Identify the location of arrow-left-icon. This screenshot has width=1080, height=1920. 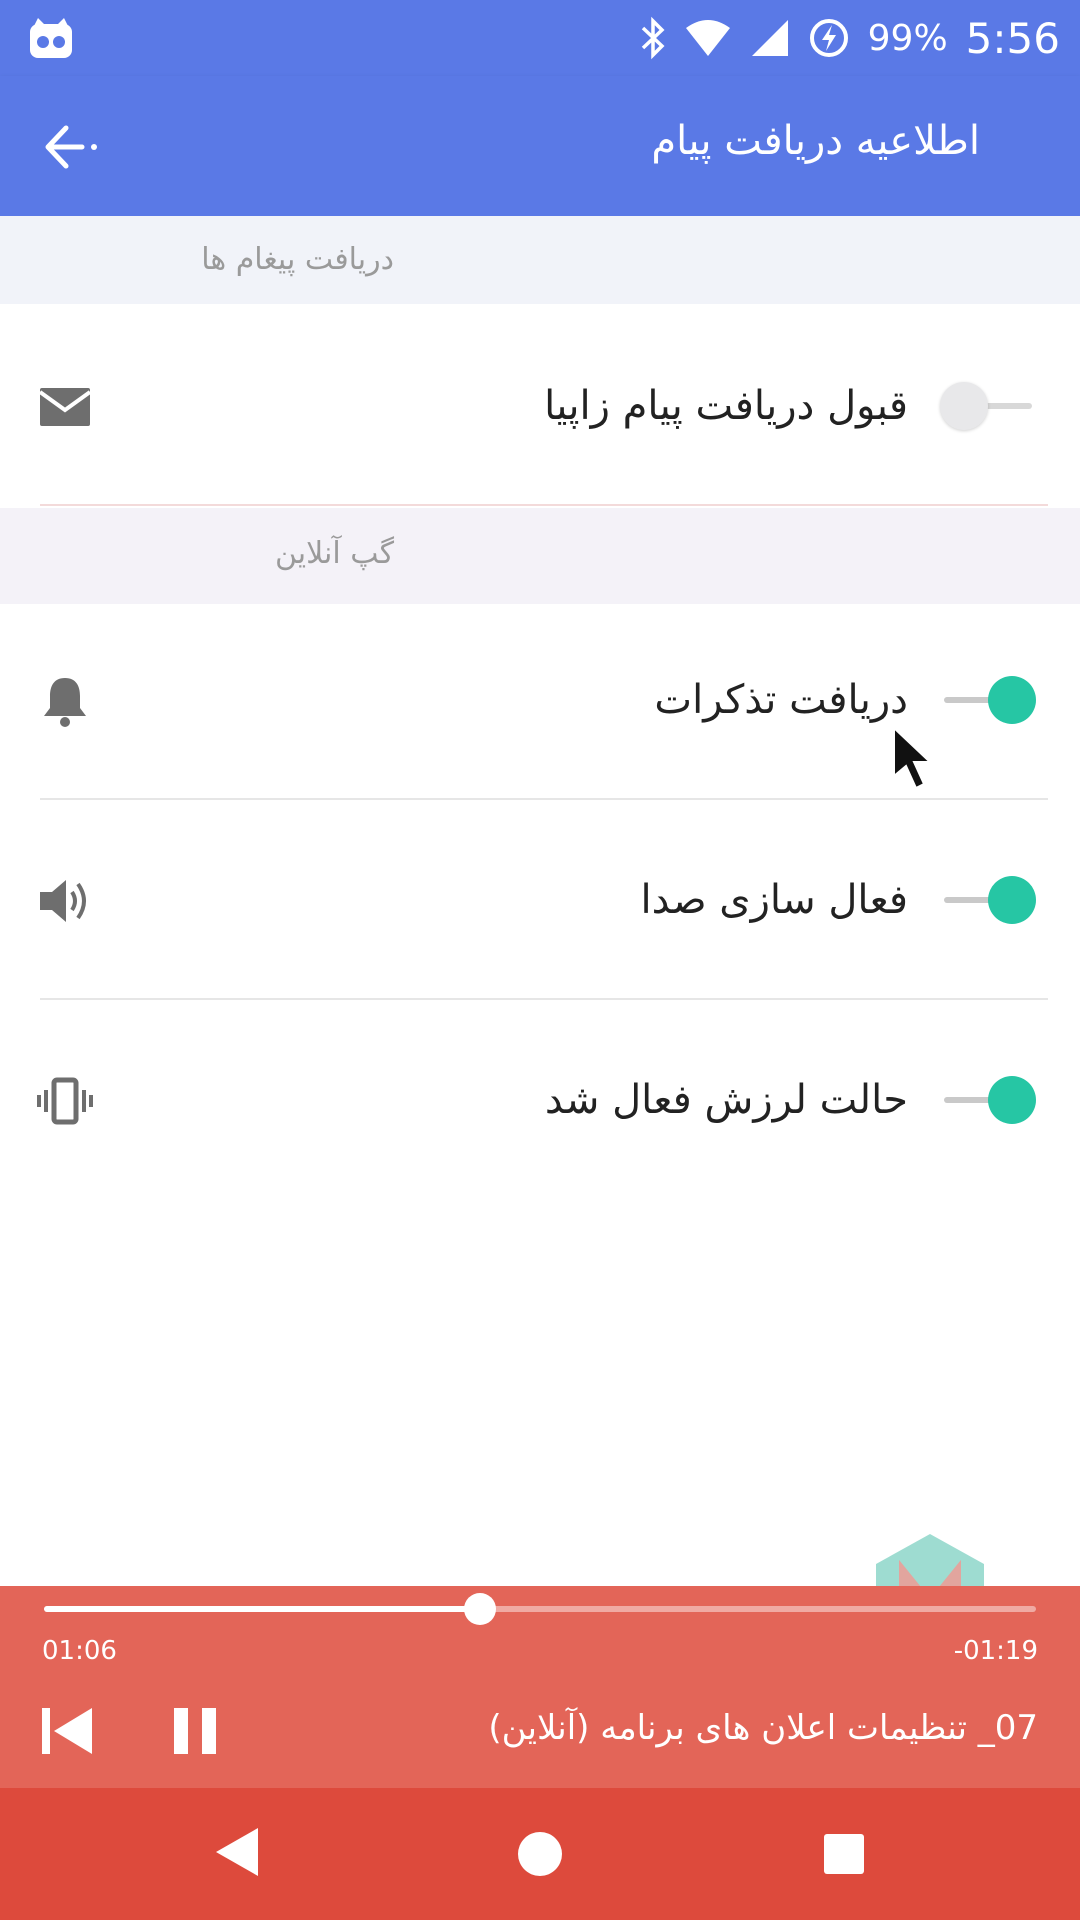
(73, 147).